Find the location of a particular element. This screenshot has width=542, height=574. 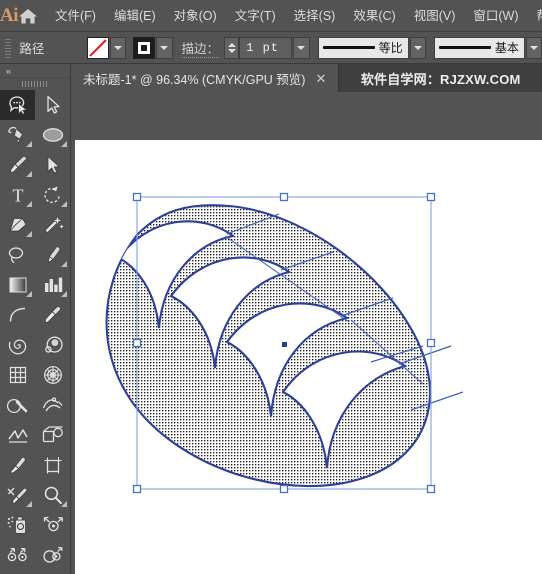

stroke-swatch-inner is located at coordinates (144, 47).